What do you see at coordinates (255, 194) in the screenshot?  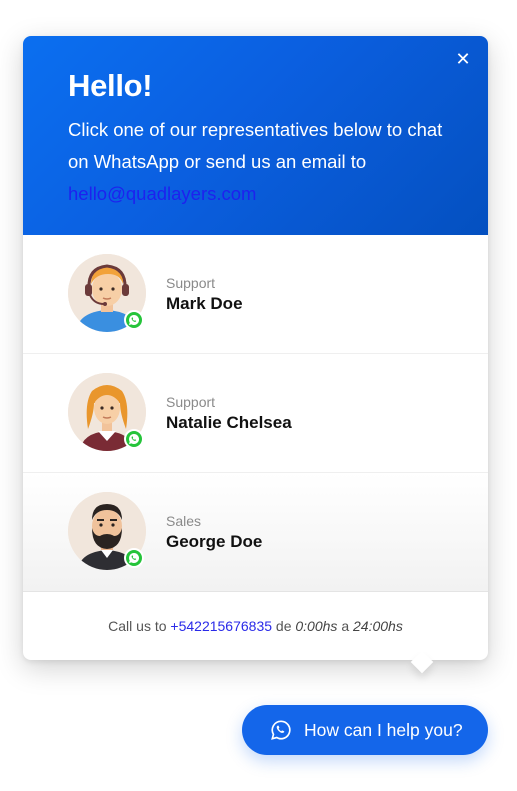 I see `email-link: hello@quadlayers.com` at bounding box center [255, 194].